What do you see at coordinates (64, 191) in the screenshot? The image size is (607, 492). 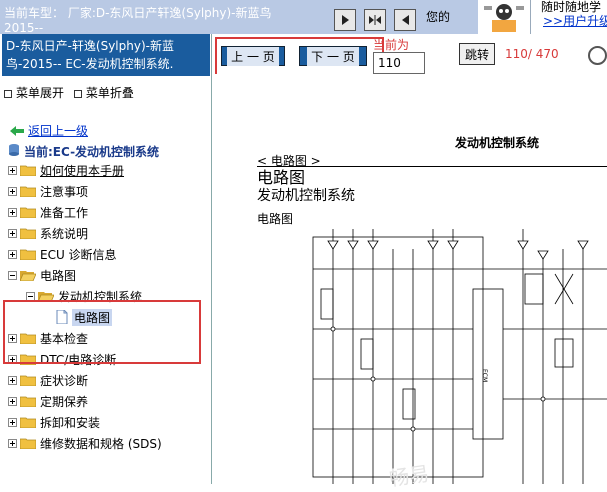 I see `tree-item-label: 注意事项` at bounding box center [64, 191].